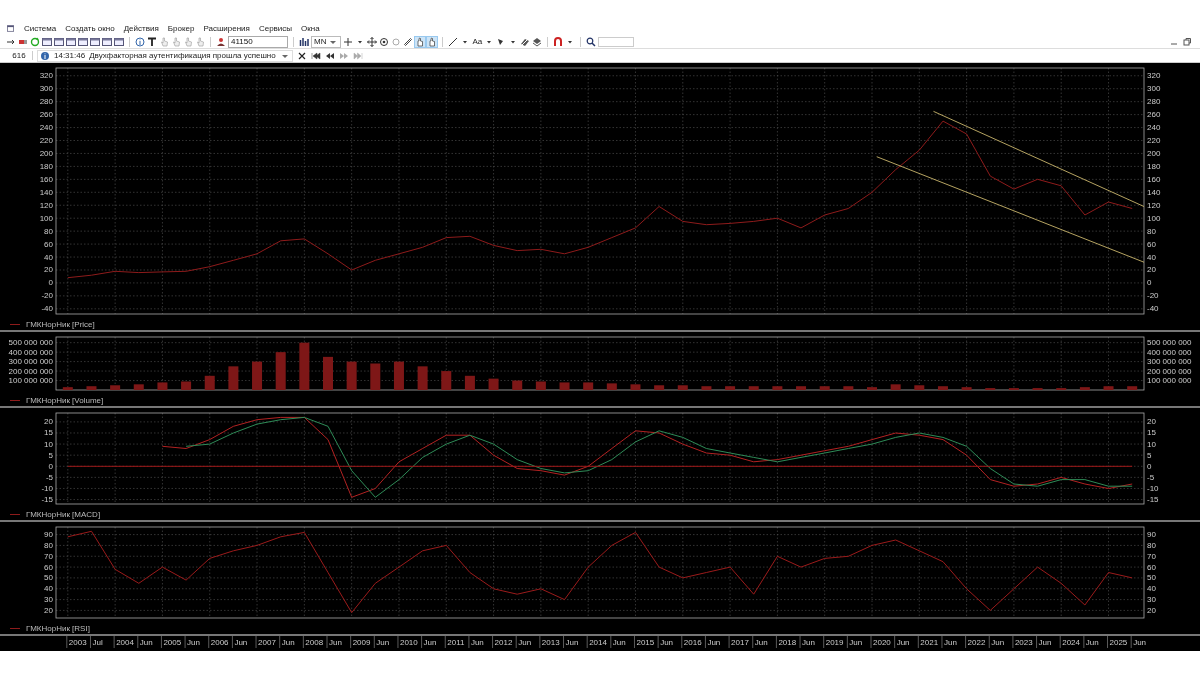 Image resolution: width=1200 pixels, height=675 pixels. Describe the element at coordinates (30, 362) in the screenshot. I see `axis-tick-label: 300 000 000` at that location.